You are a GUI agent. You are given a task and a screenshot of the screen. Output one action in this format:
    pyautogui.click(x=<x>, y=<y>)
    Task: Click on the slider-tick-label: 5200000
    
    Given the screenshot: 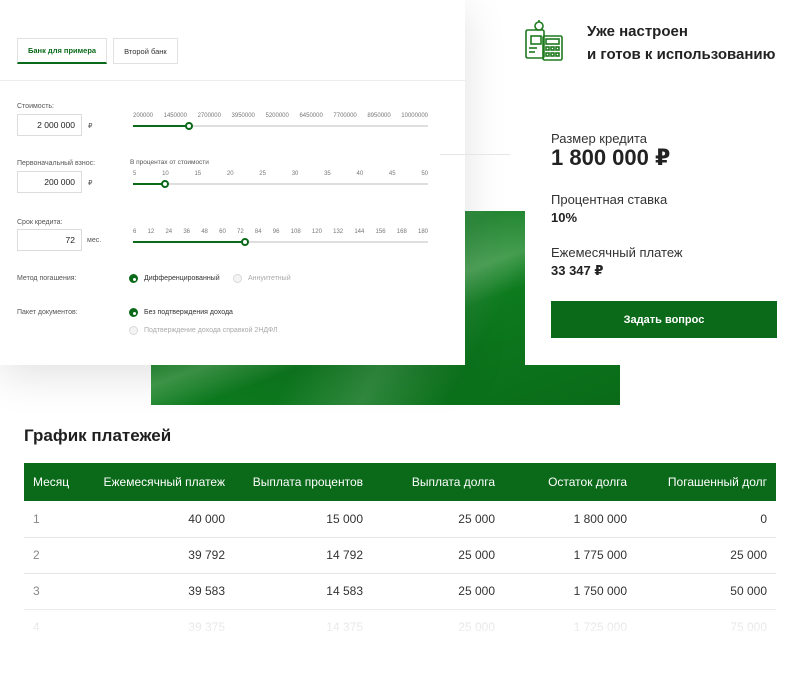 What is the action you would take?
    pyautogui.click(x=277, y=116)
    